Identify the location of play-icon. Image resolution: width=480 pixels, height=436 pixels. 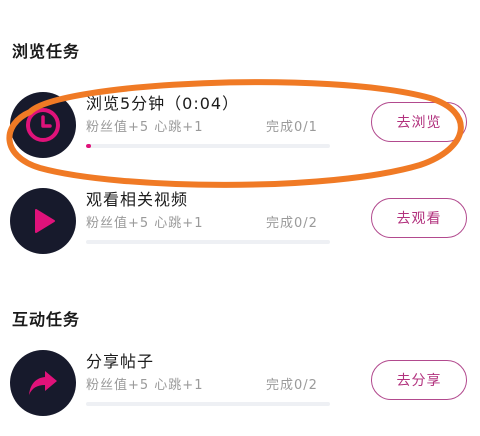
(45, 221).